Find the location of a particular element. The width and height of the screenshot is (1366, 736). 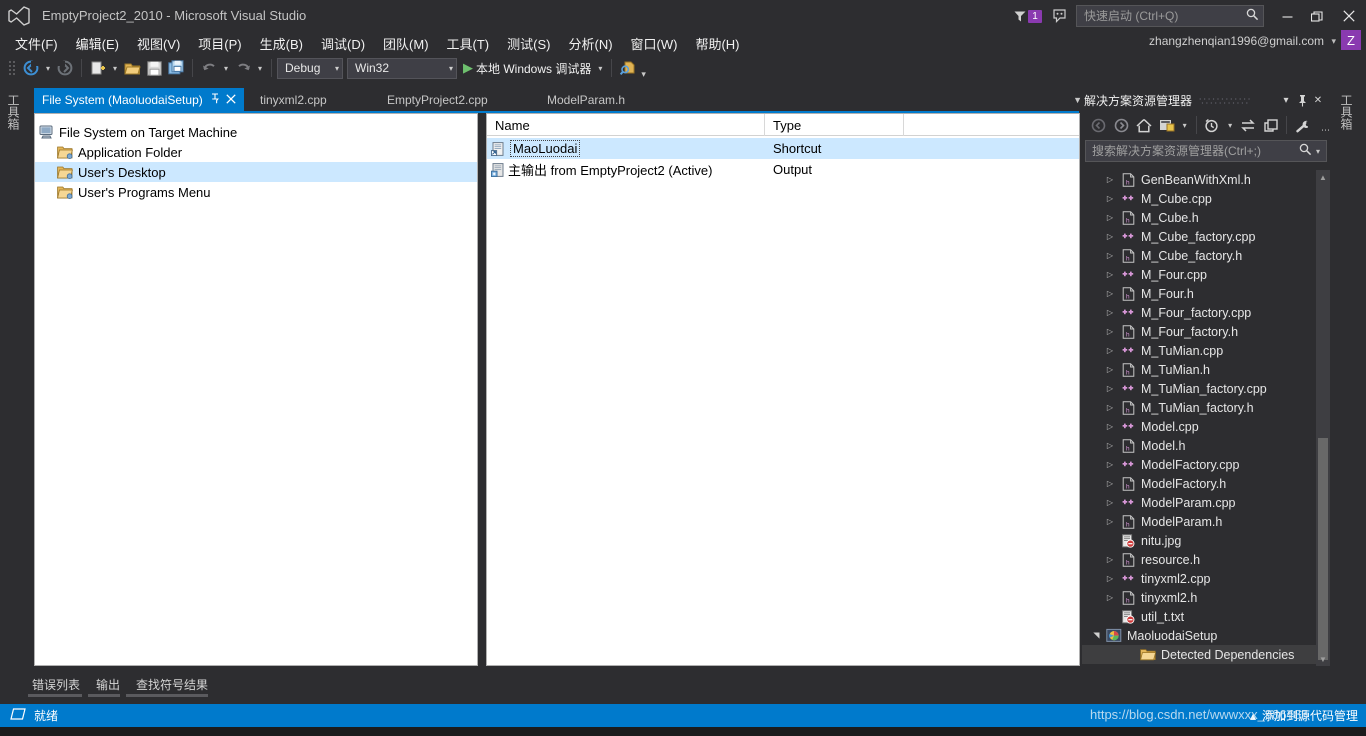

solution-explorer-item: ▷ h M_Cube_factory.h is located at coordinates (1199, 255).